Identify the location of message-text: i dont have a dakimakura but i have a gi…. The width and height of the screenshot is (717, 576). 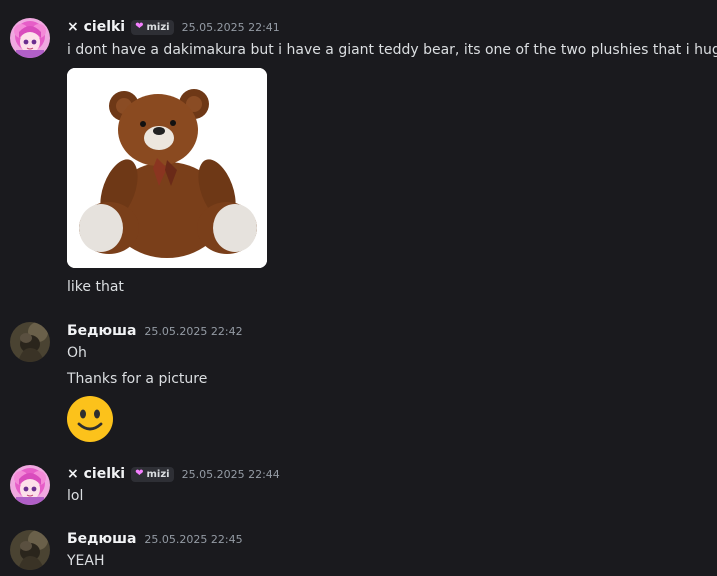
(392, 50).